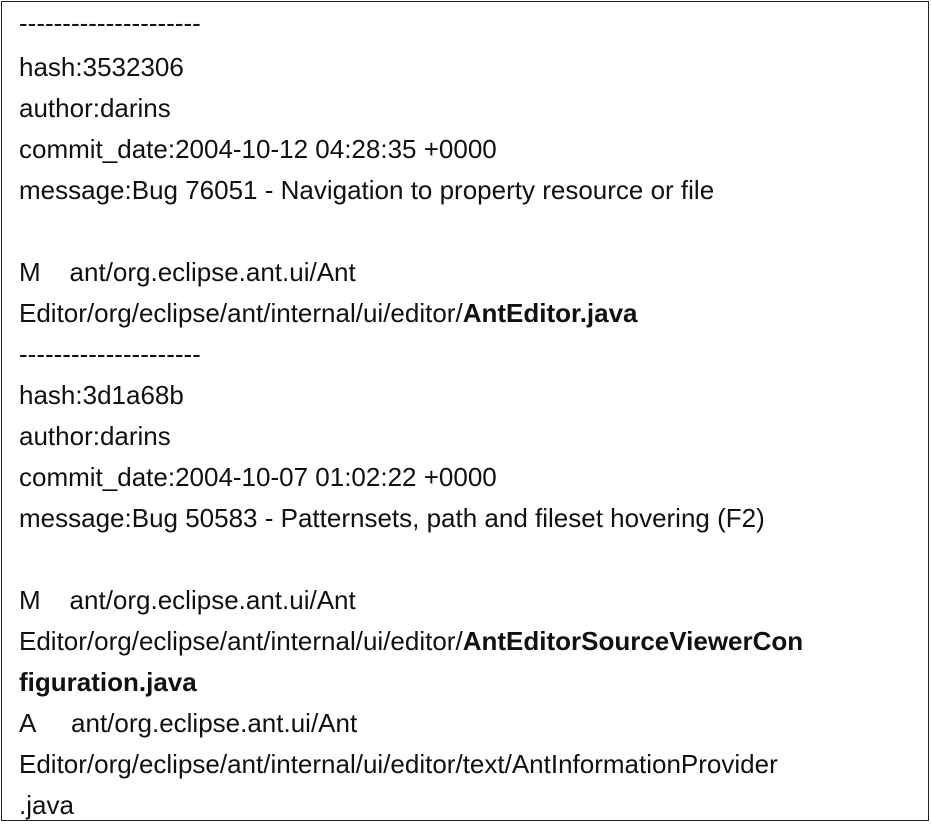  I want to click on file-change-status-path: A ant/org.eclipse.ant.ui/Ant, so click(188, 723).